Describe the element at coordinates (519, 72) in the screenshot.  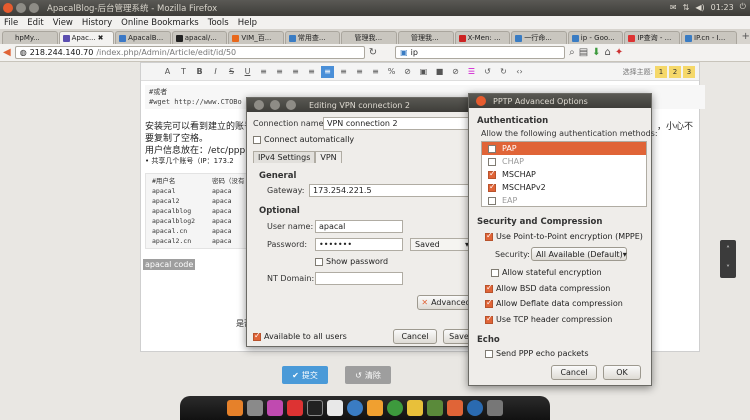
I see `source-button: ‹›` at that location.